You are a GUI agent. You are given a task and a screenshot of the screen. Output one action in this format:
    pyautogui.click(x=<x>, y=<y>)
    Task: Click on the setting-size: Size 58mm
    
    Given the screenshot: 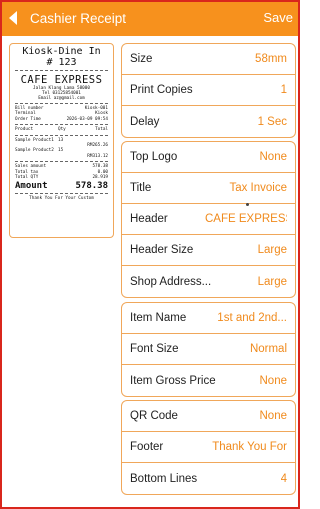 What is the action you would take?
    pyautogui.click(x=208, y=59)
    